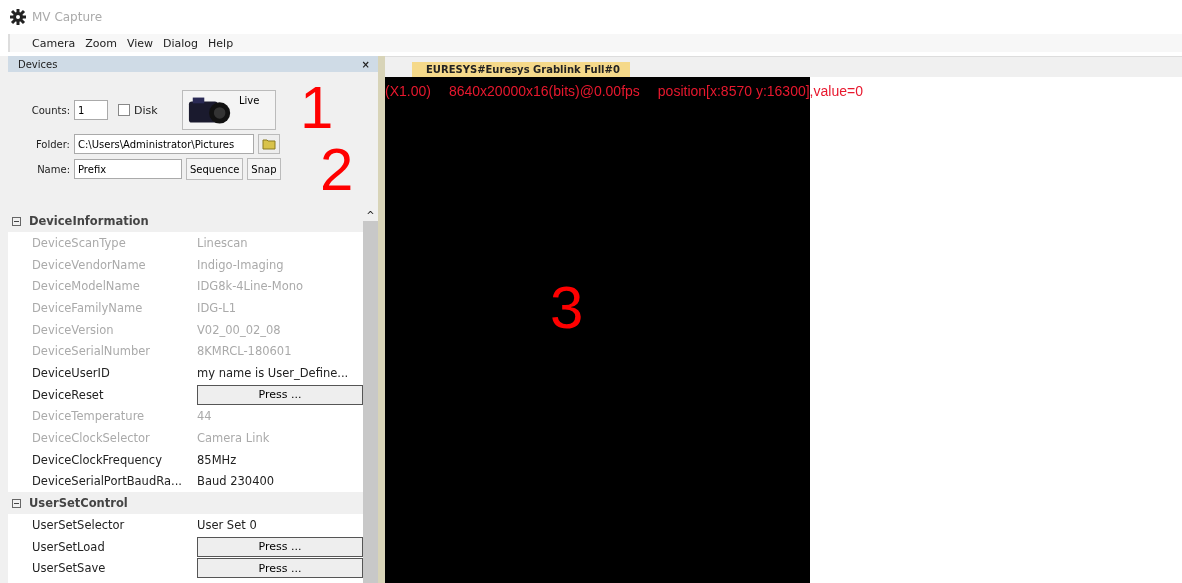 Image resolution: width=1182 pixels, height=583 pixels. What do you see at coordinates (91, 110) in the screenshot?
I see `counts-field: 1` at bounding box center [91, 110].